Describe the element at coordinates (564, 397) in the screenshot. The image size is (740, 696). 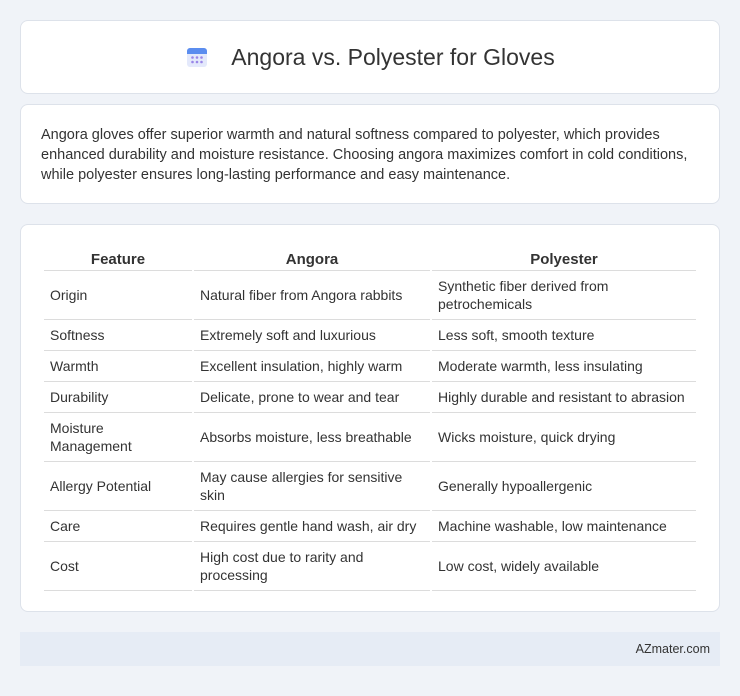
I see `polyester-cell: Highly durable and resistant to abrasion` at that location.